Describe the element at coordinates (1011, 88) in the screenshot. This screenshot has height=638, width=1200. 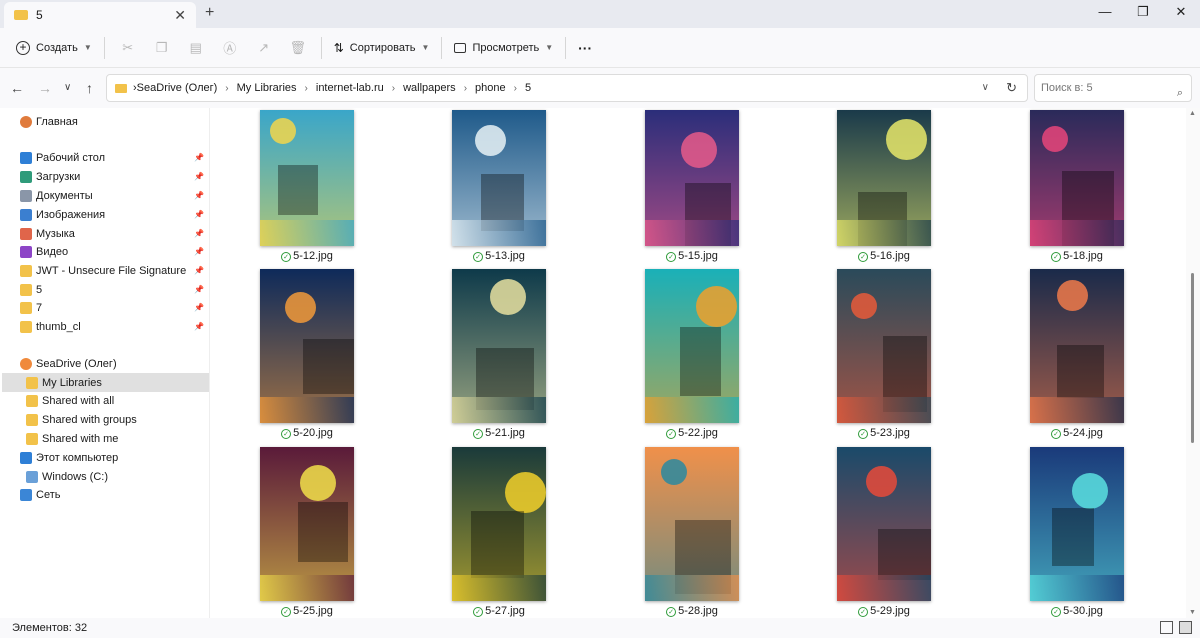
I see `refresh-icon: ↻` at that location.